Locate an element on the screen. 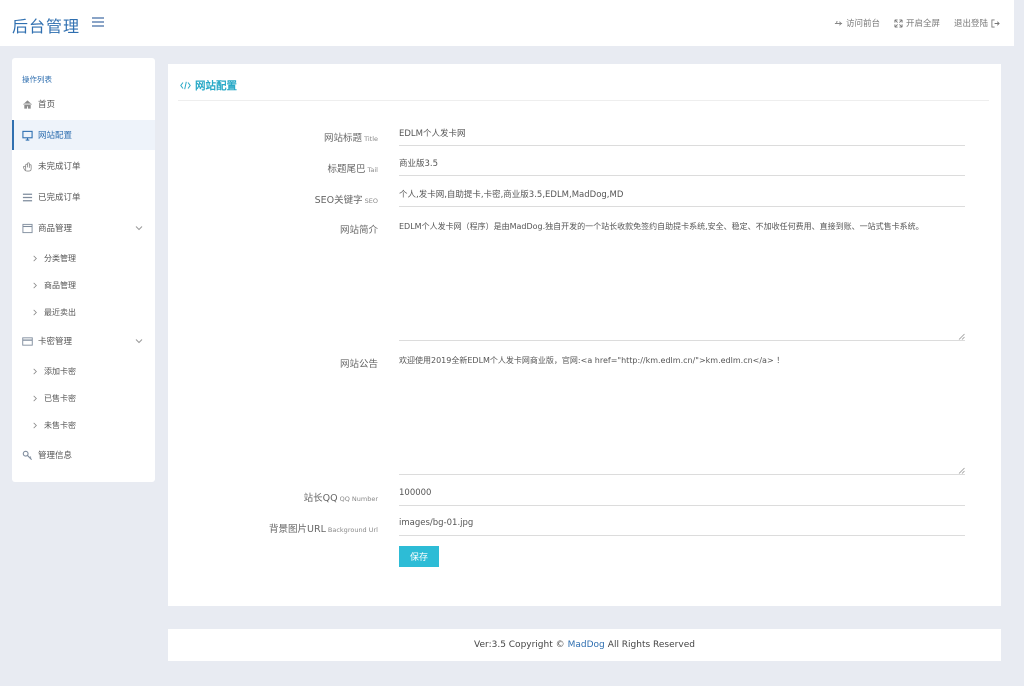  panel-heading: 网站配置 is located at coordinates (208, 85).